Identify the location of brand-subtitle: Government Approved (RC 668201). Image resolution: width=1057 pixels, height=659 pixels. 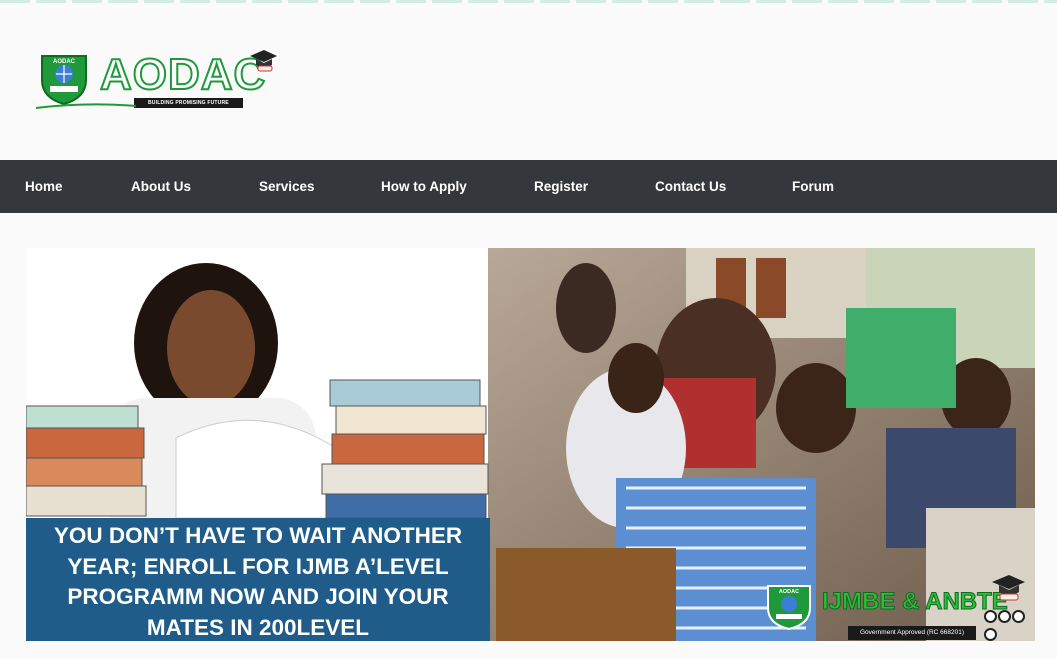
(912, 633).